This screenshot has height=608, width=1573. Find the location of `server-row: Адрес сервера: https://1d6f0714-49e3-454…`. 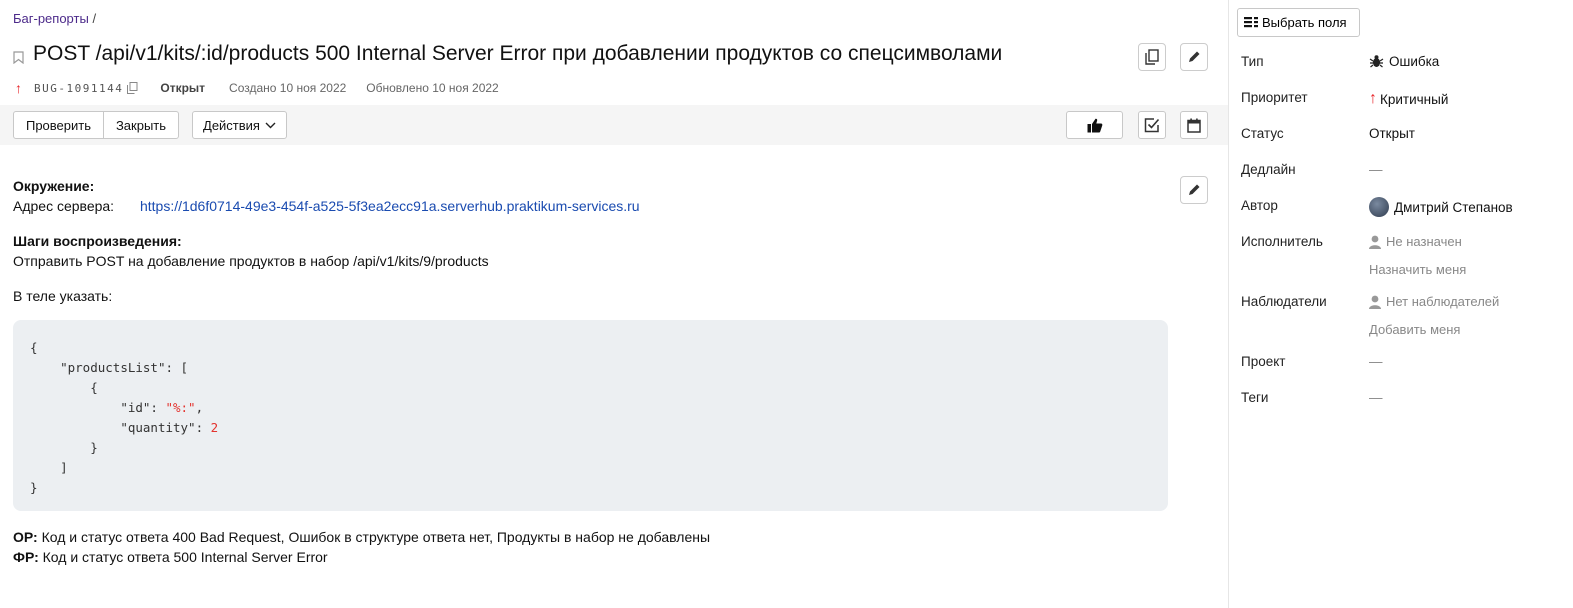

server-row: Адрес сервера: https://1d6f0714-49e3-454… is located at coordinates (326, 206).